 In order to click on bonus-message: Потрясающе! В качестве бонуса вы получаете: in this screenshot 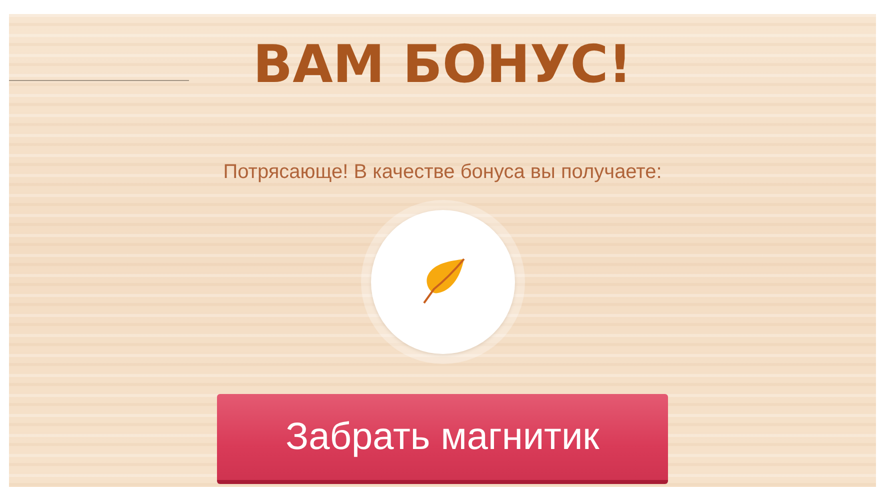, I will do `click(442, 172)`.